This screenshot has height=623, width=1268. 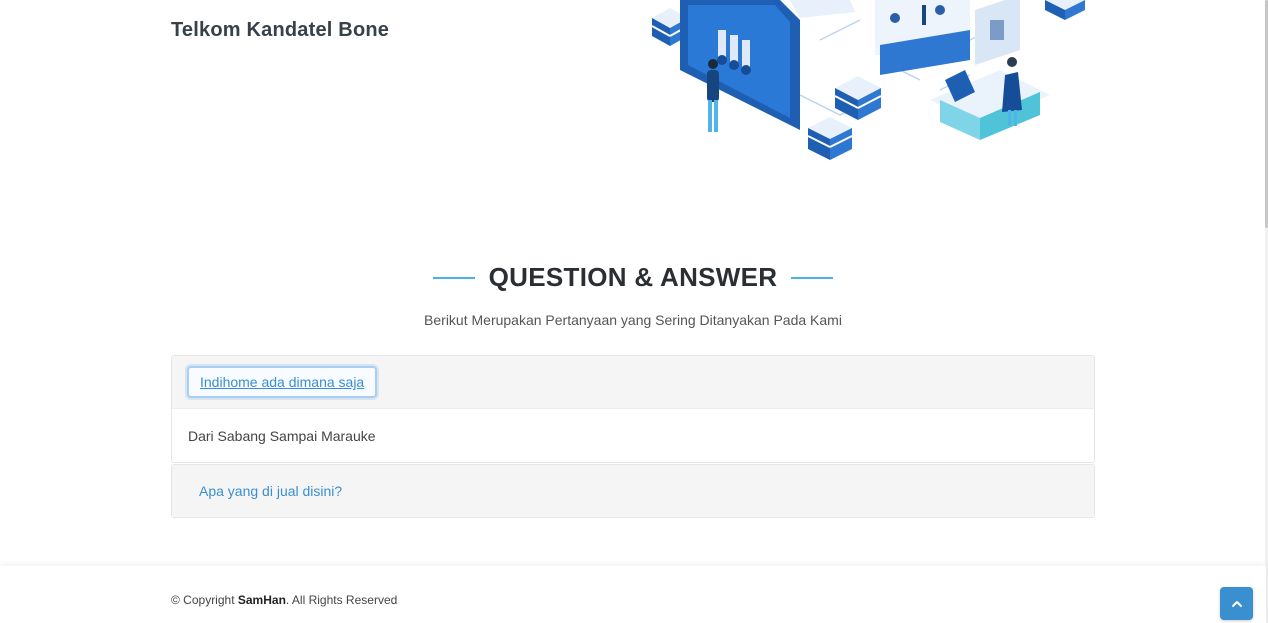 I want to click on top-platform, so click(x=880, y=37).